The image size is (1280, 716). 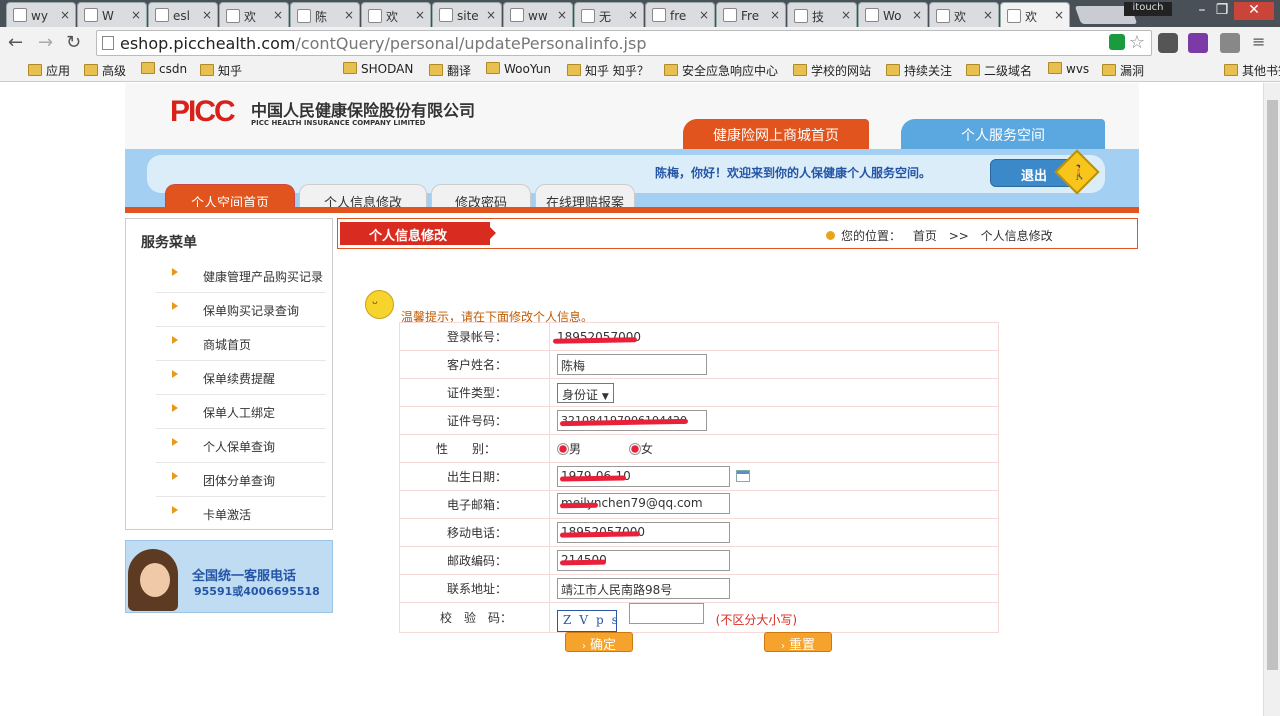 I want to click on breadcrumb-home-link: 首页, so click(x=925, y=236).